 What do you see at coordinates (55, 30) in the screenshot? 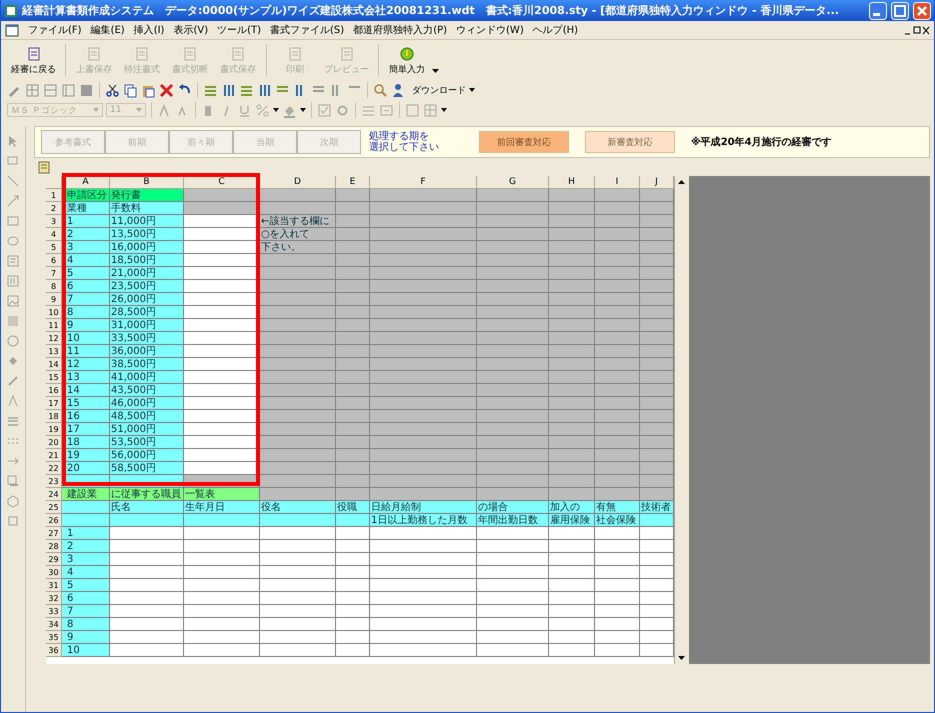
I see `menu-item: ファイル(F)` at bounding box center [55, 30].